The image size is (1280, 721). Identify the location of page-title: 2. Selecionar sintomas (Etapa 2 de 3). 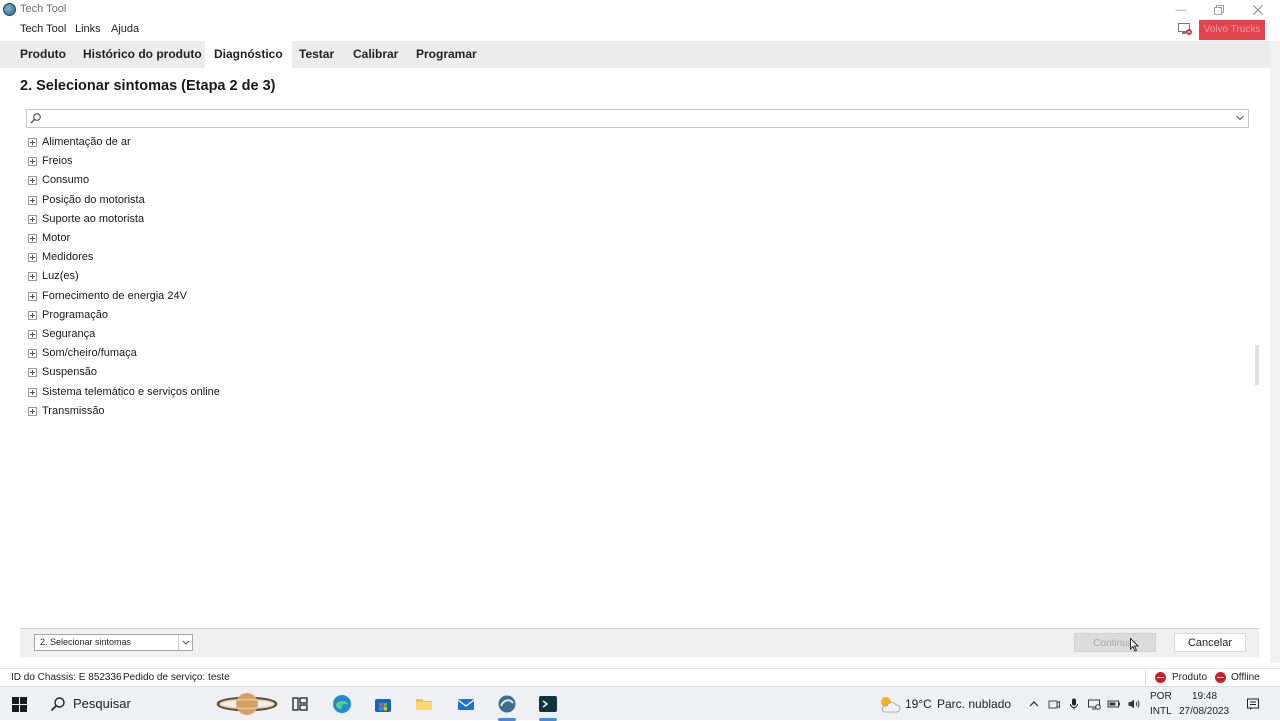
(148, 86).